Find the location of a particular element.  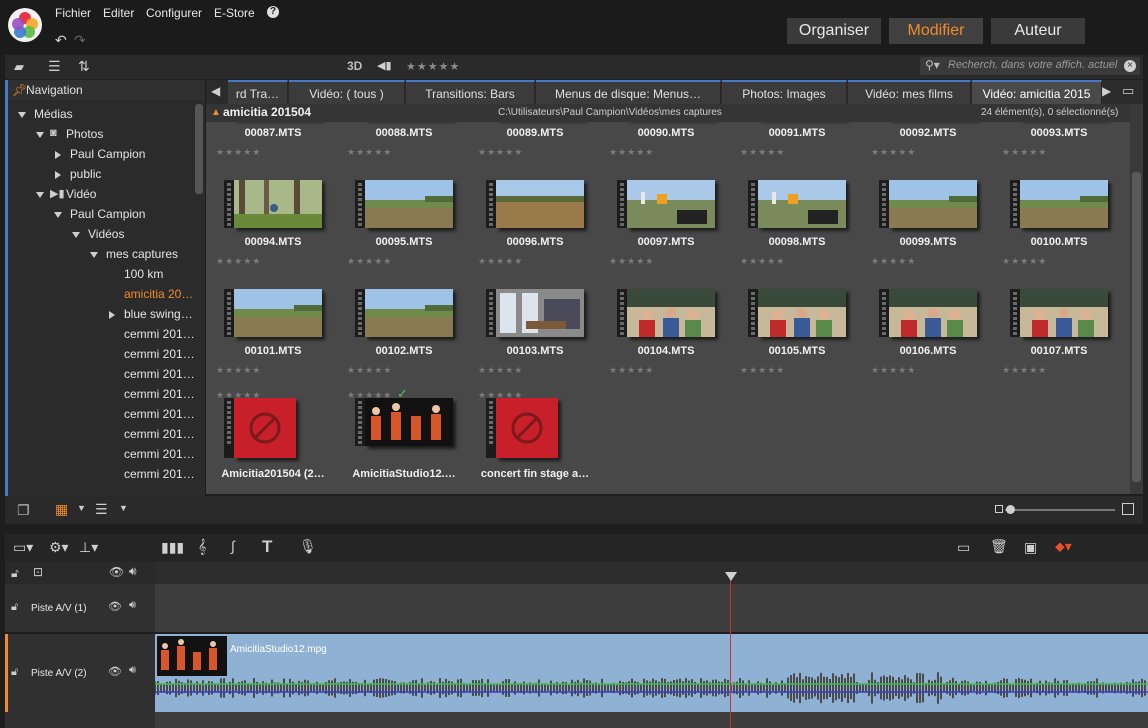

audio-mixer-icon: ▮▮▮ is located at coordinates (172, 547).